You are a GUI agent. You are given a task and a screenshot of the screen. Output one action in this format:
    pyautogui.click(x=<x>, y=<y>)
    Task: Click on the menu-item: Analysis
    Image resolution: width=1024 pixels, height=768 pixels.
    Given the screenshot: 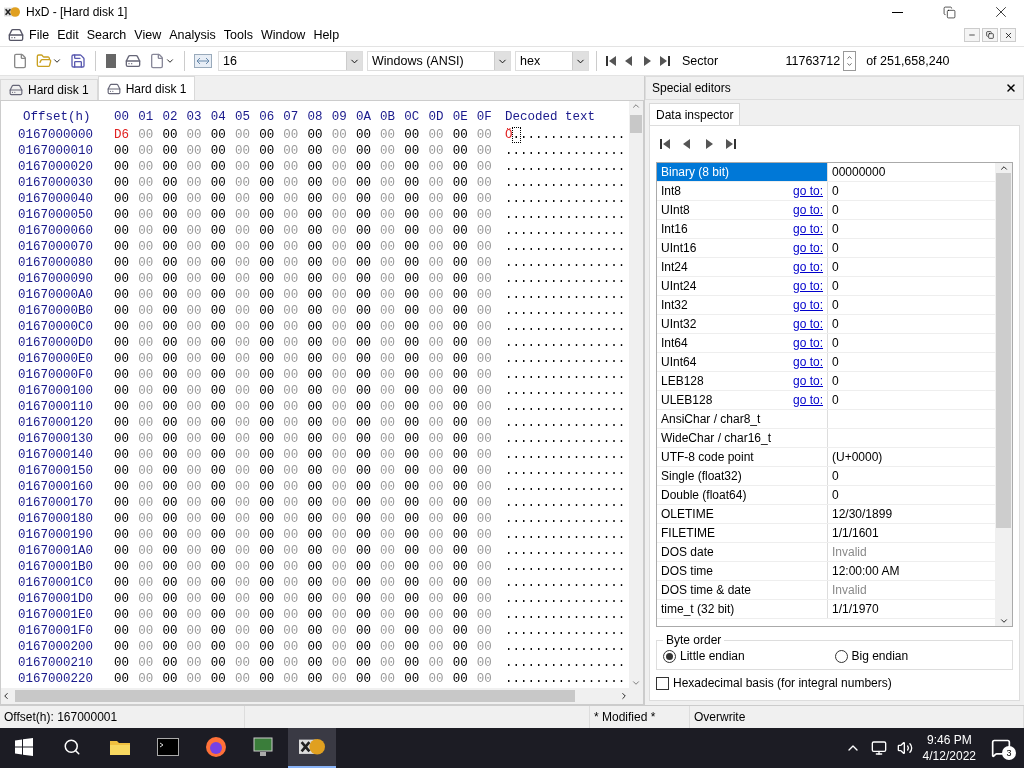 What is the action you would take?
    pyautogui.click(x=192, y=35)
    